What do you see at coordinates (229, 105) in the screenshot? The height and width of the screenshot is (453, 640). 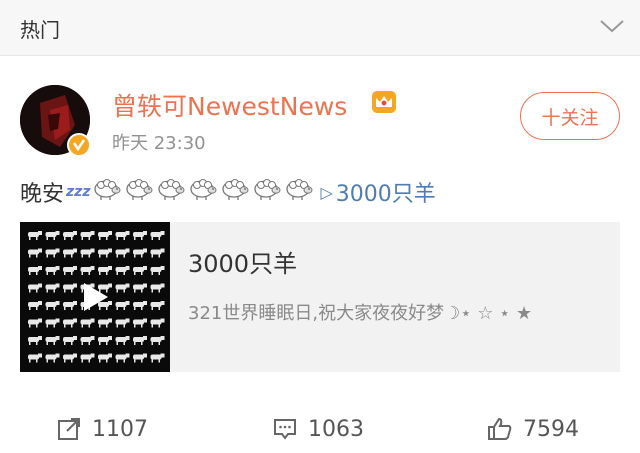 I see `author-name: 曾轶可NewestNews` at bounding box center [229, 105].